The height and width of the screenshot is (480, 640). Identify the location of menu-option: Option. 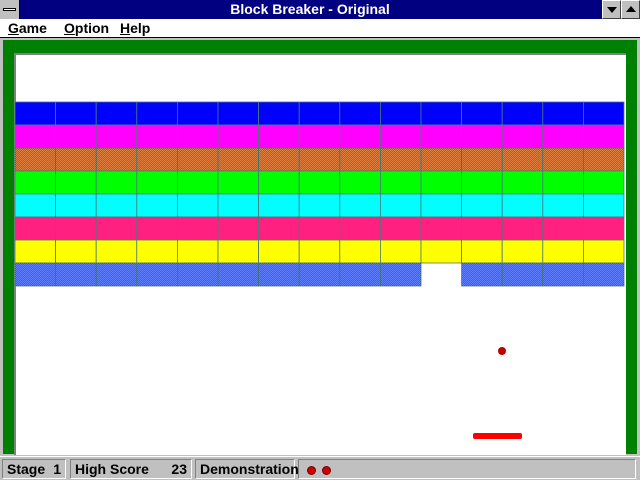
(86, 28).